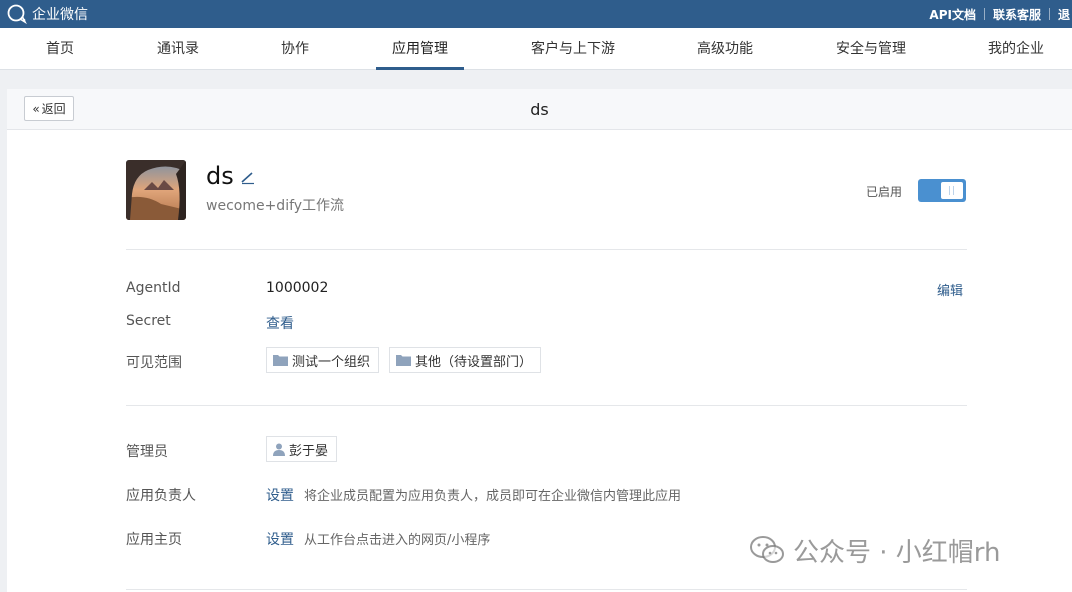 The width and height of the screenshot is (1072, 592). What do you see at coordinates (220, 176) in the screenshot?
I see `app-name: ds` at bounding box center [220, 176].